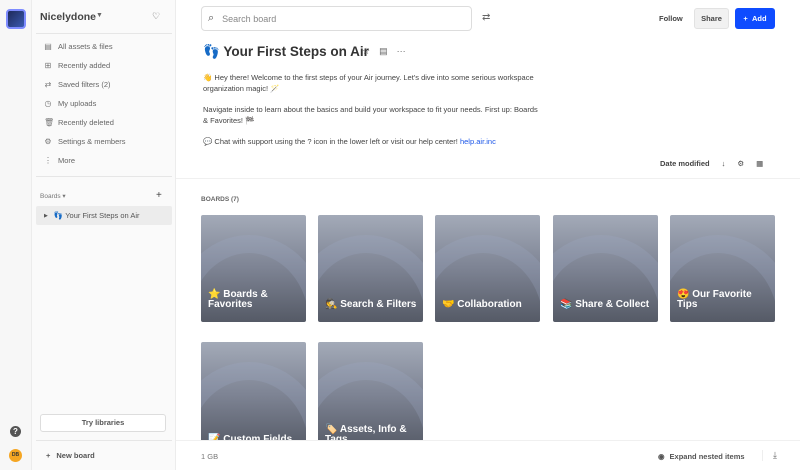 The width and height of the screenshot is (800, 470). I want to click on card-title: ⭐ Boards & Favorites, so click(238, 299).